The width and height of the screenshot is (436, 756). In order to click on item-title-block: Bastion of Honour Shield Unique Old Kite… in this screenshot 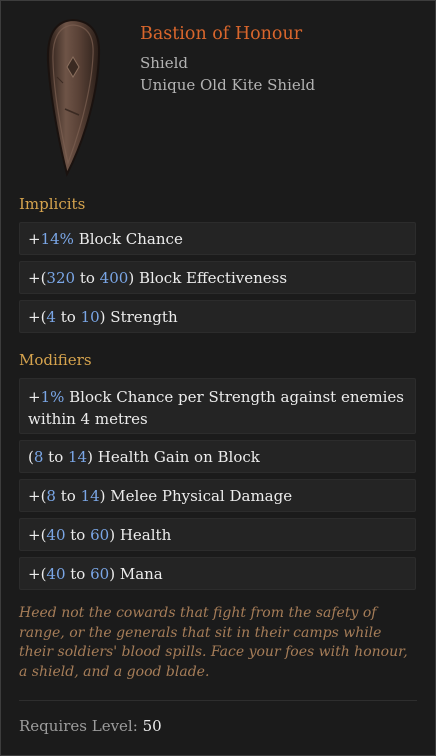, I will do `click(227, 59)`.